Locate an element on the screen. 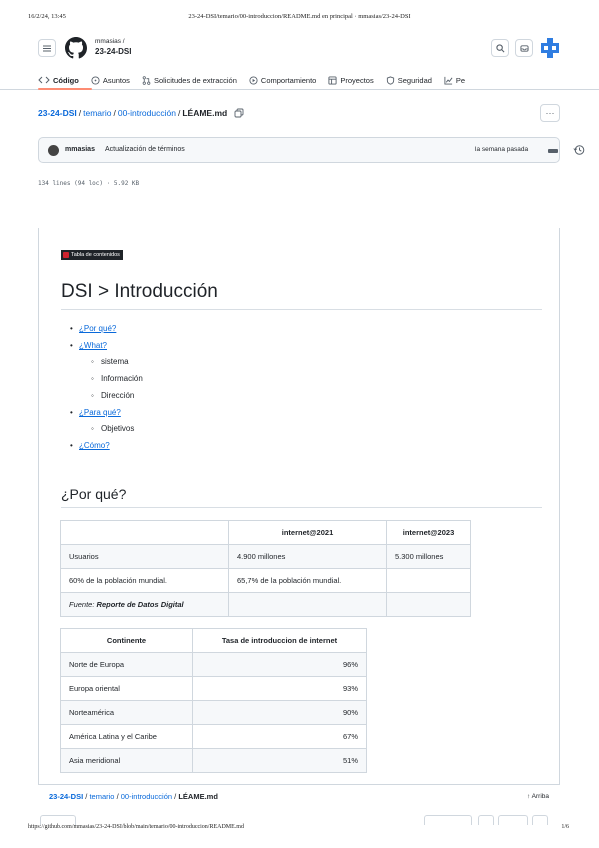 This screenshot has width=599, height=848. toc-item: ¿Para qué? Objetivos is located at coordinates (105, 420).